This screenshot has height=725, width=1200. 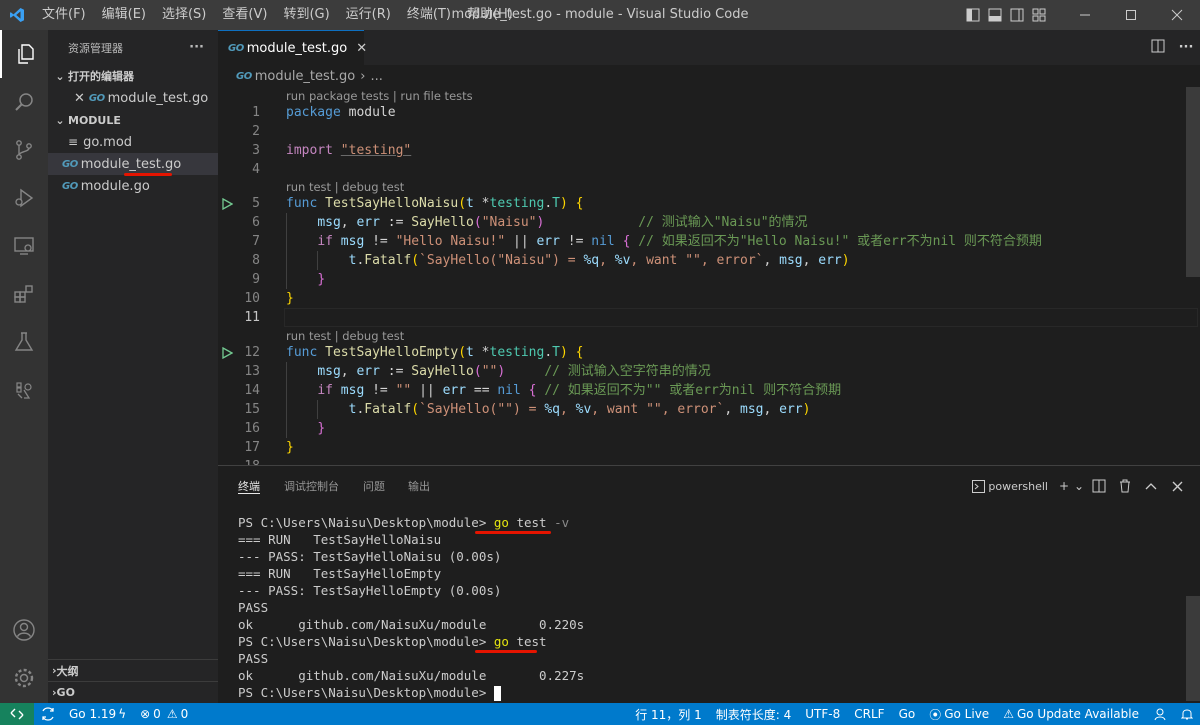 I want to click on remote-explorer-icon, so click(x=24, y=246).